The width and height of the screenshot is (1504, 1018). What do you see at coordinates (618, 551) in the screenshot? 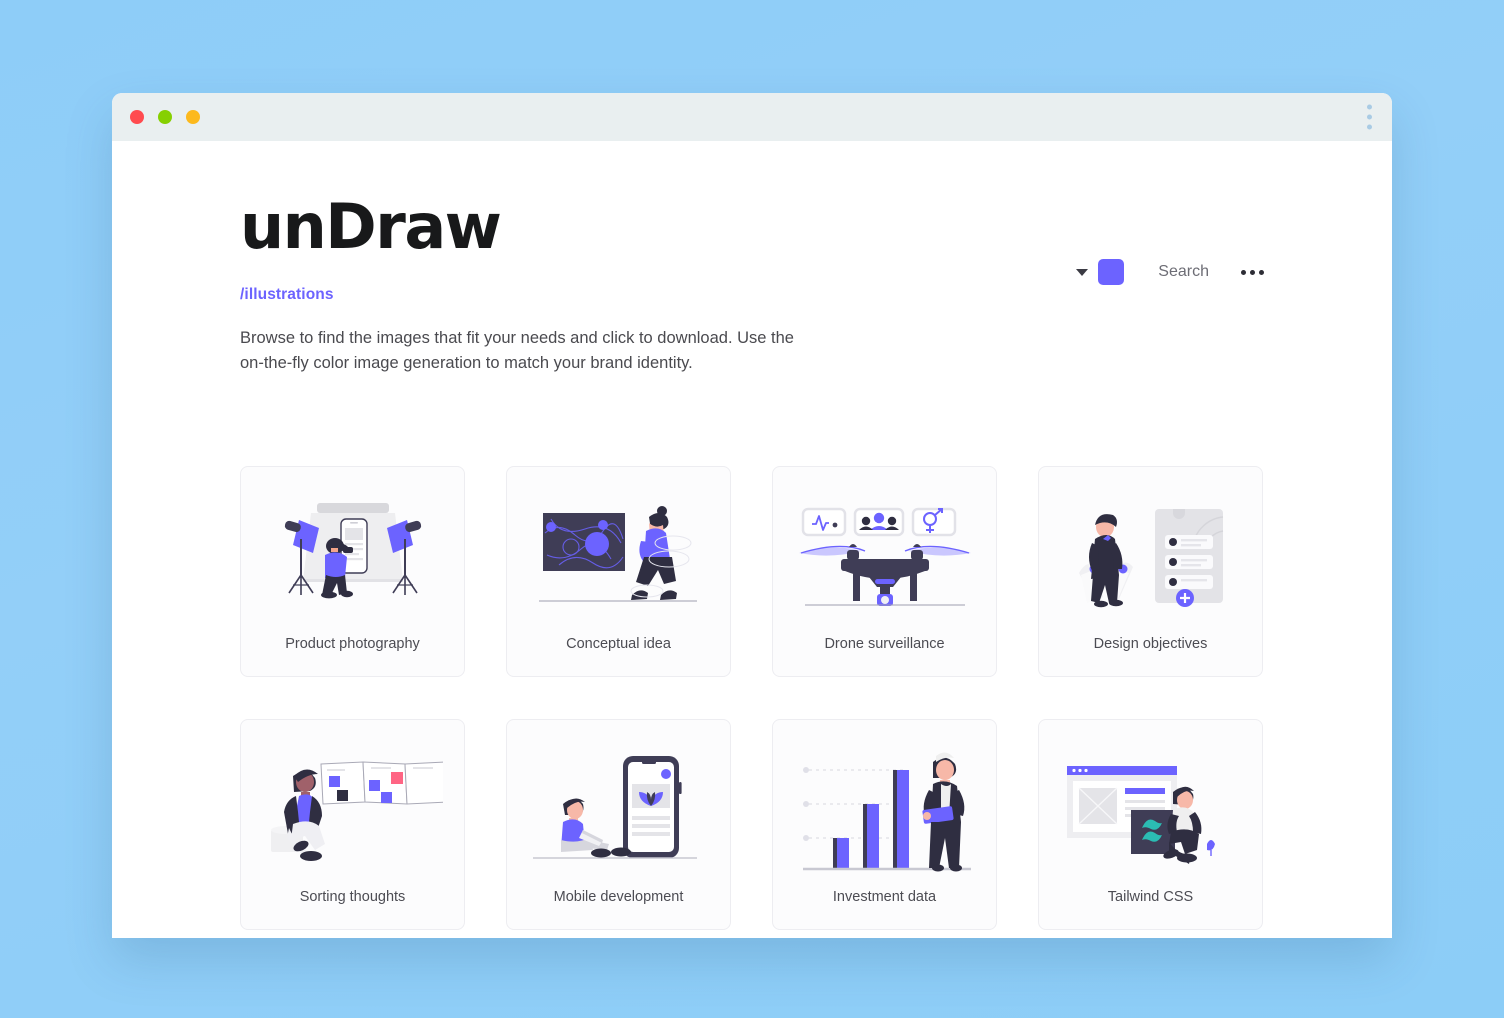
I see `conceptual-idea-illustration` at bounding box center [618, 551].